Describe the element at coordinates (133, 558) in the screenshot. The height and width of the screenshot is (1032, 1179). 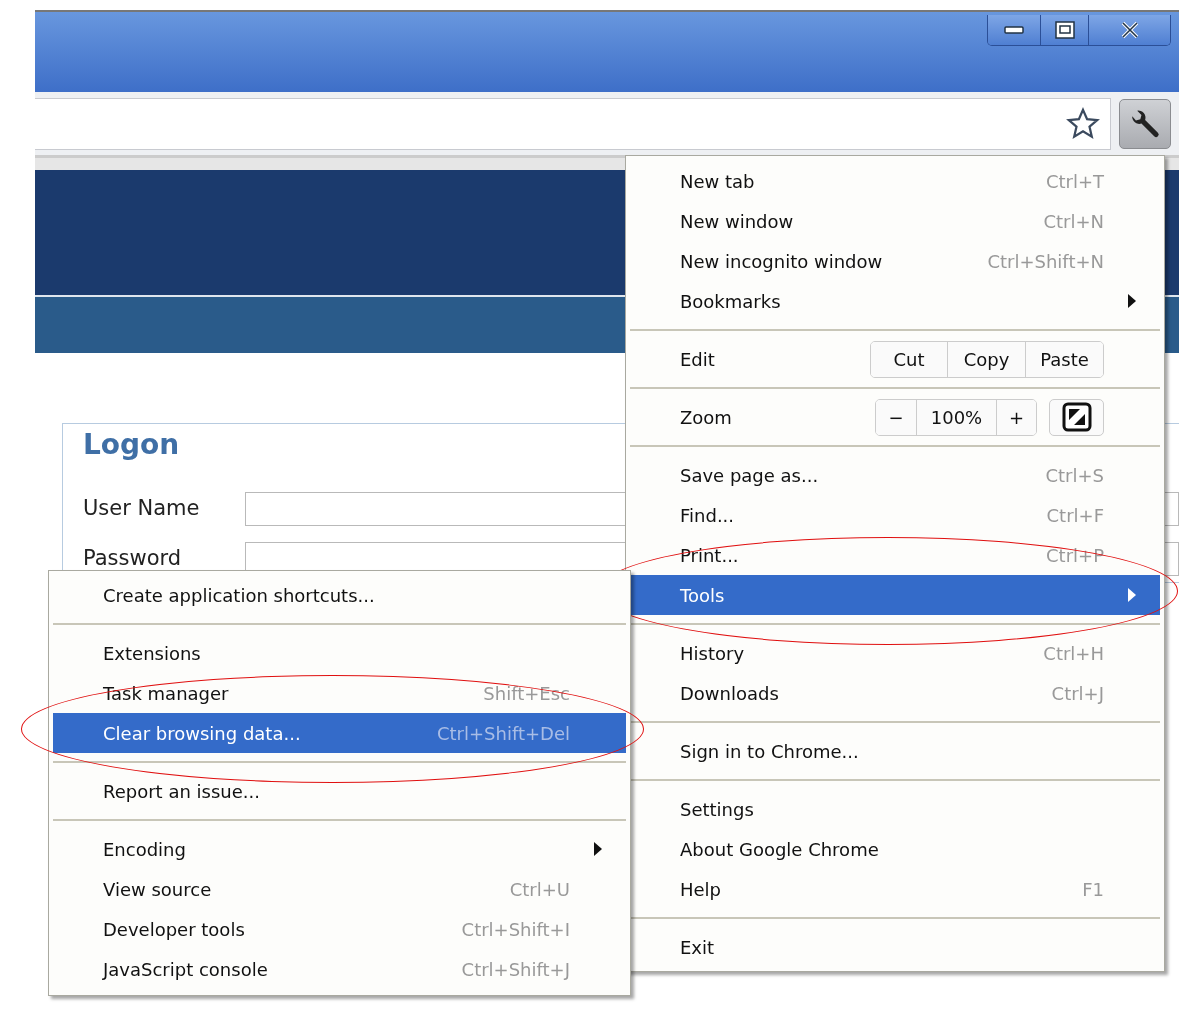
I see `field-label: Password` at that location.